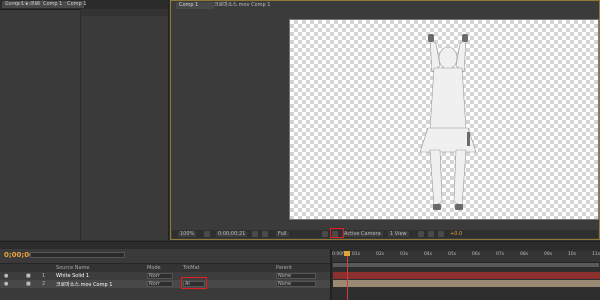  I want to click on right-glove, so click(465, 38).